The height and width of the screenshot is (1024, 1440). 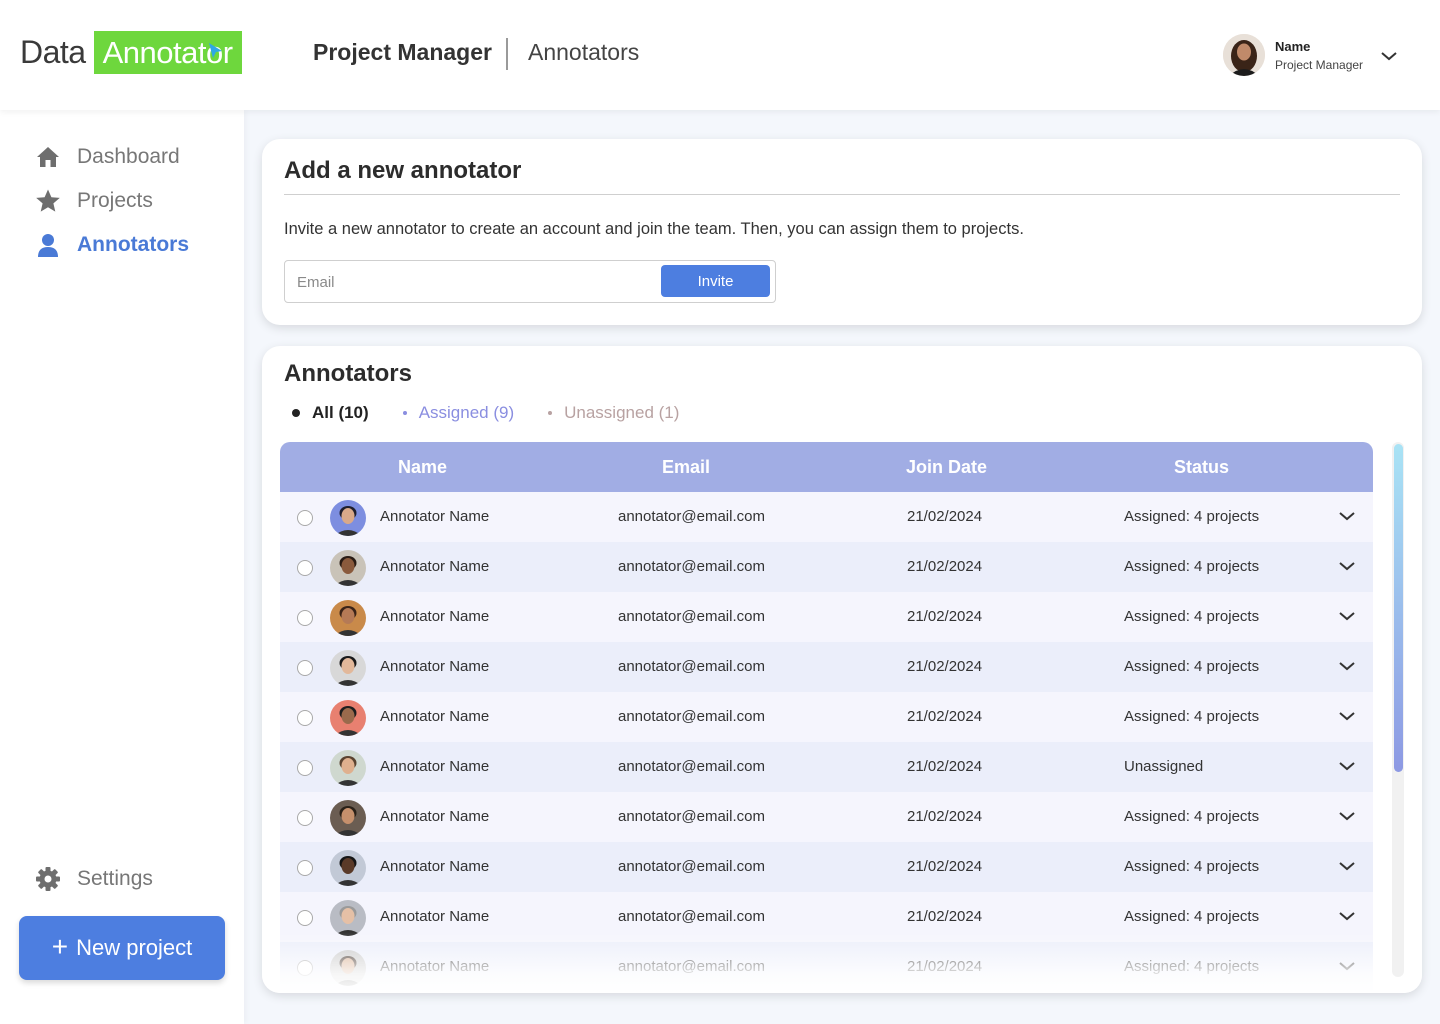 What do you see at coordinates (715, 281) in the screenshot?
I see `invite-button: Invite` at bounding box center [715, 281].